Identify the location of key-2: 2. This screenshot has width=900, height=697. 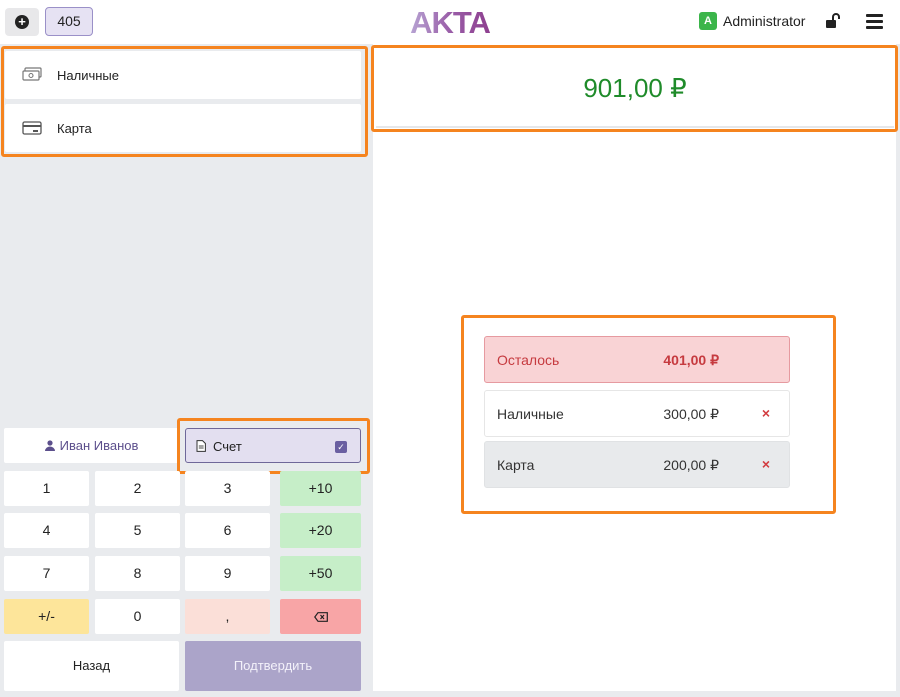
(137, 488).